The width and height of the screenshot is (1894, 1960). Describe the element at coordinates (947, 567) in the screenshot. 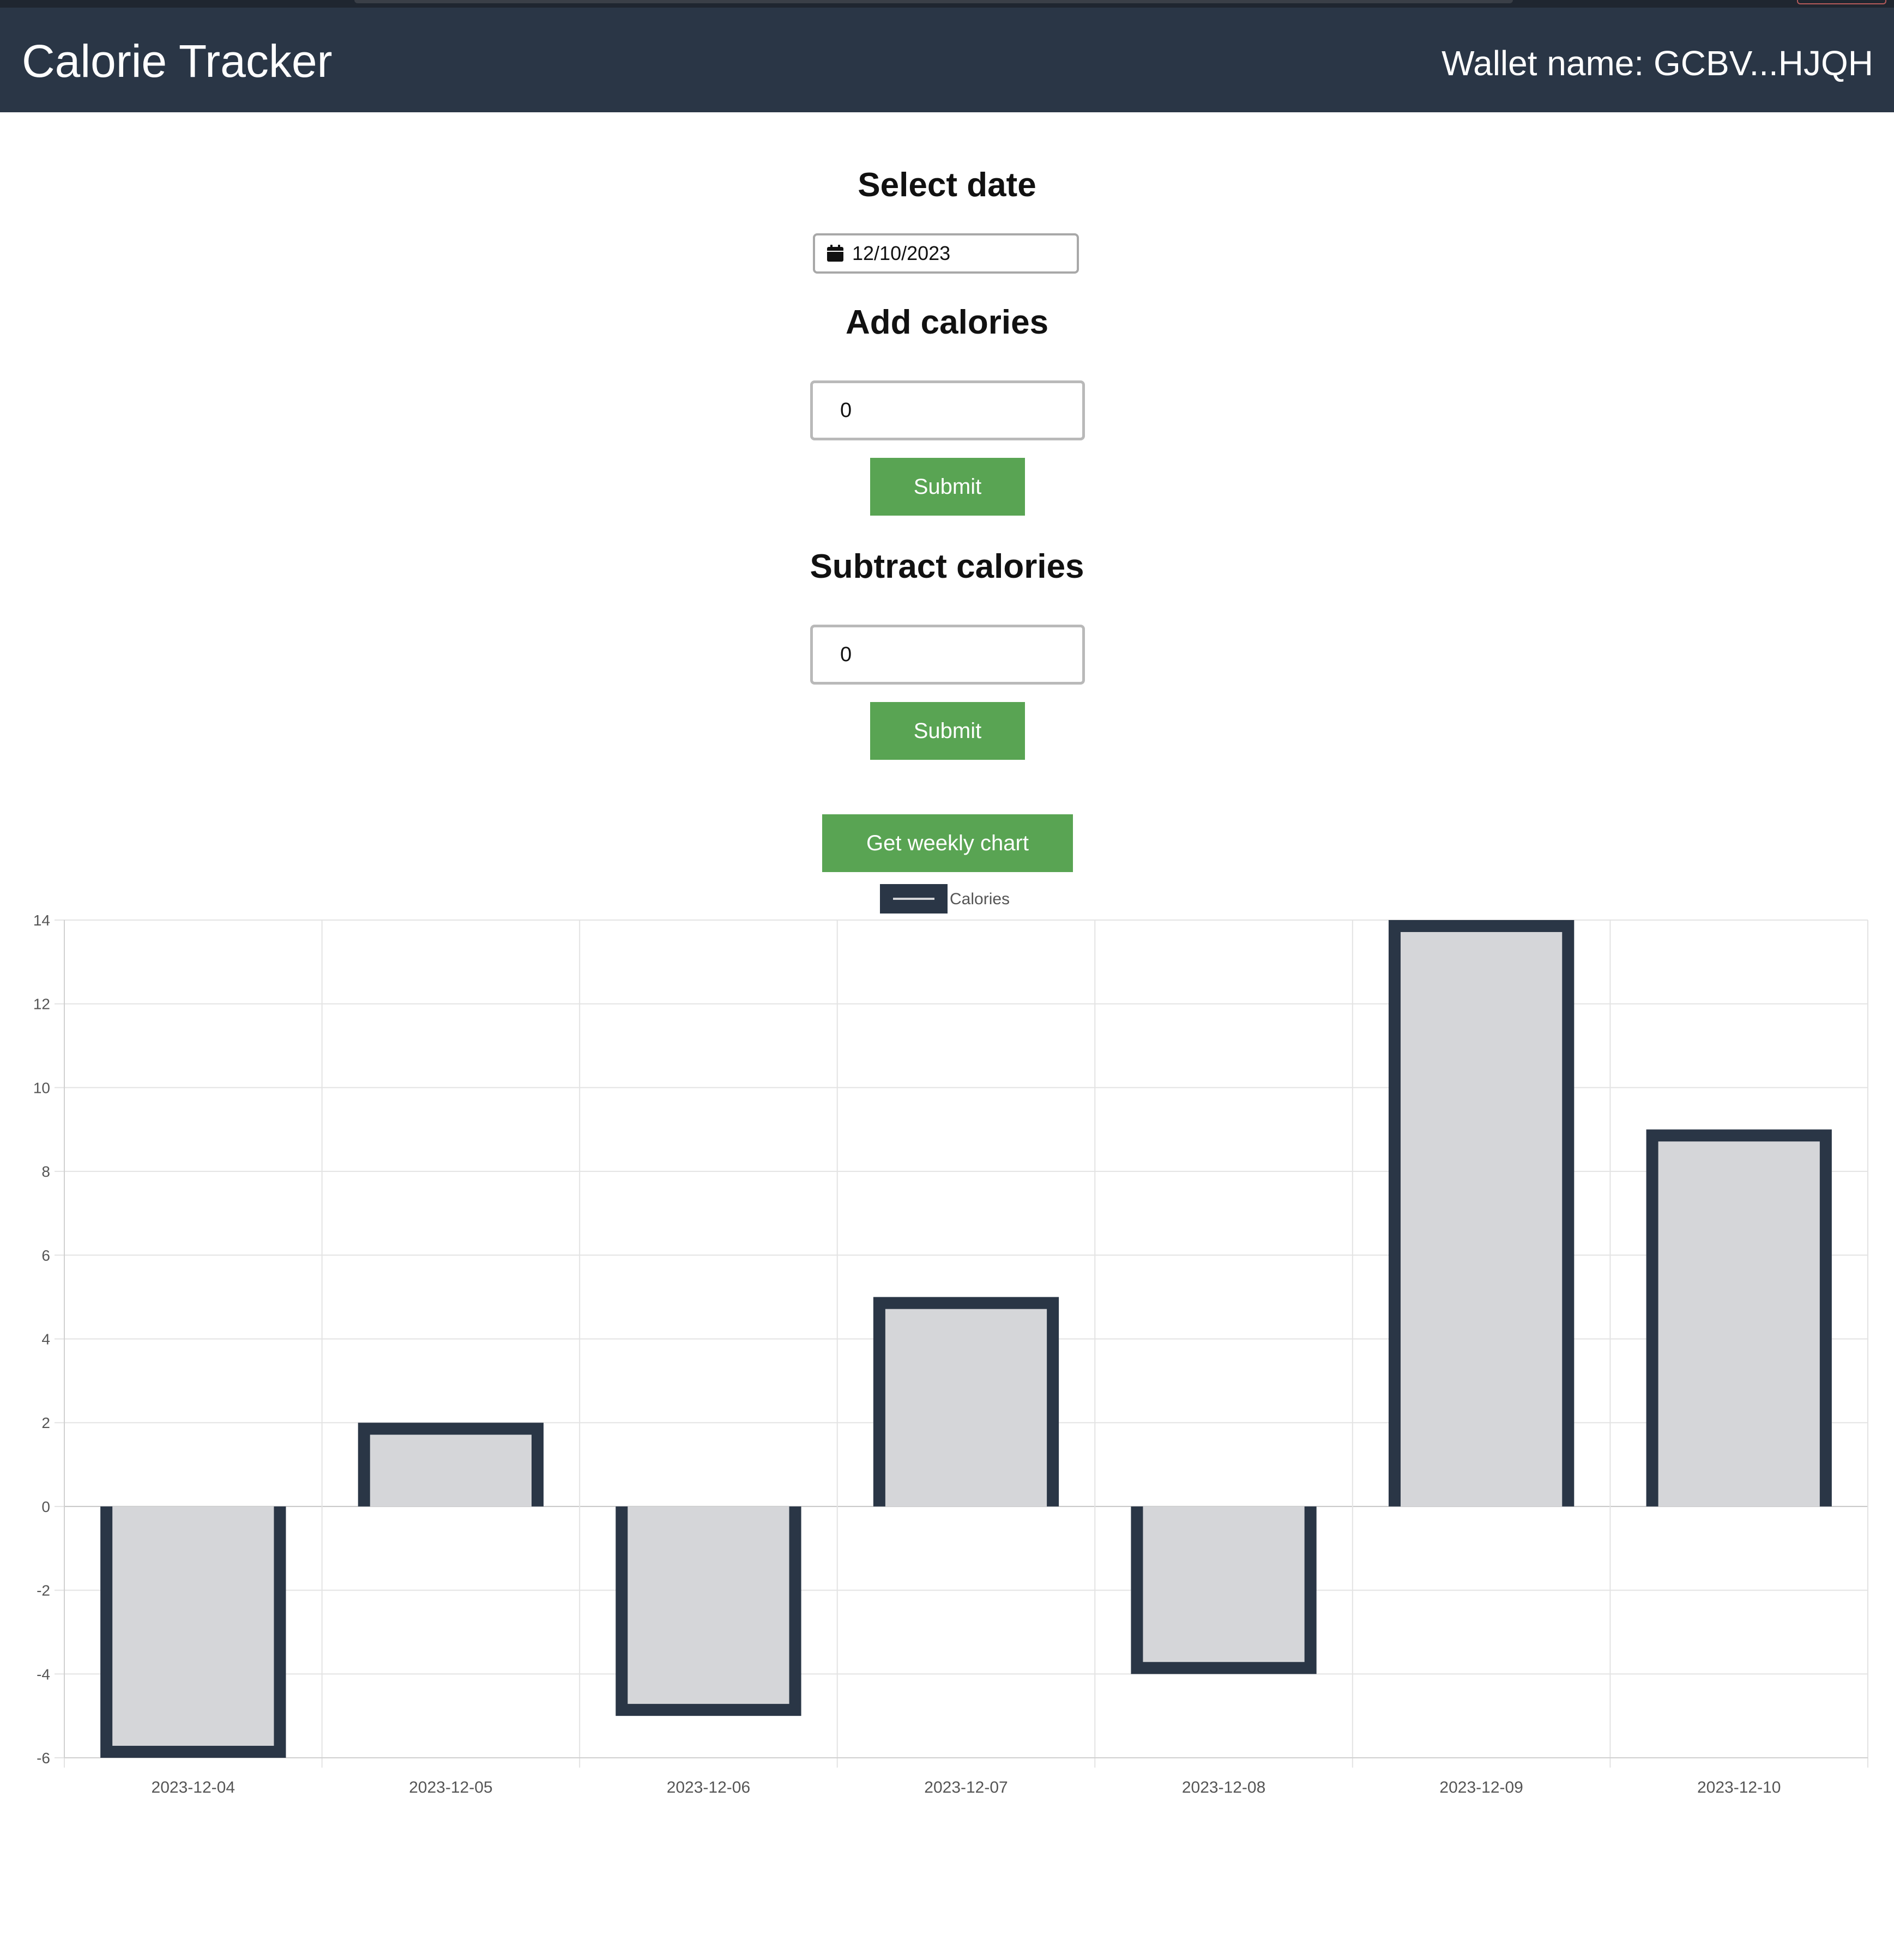

I see `subtract-calories-heading: Subtract calories` at that location.